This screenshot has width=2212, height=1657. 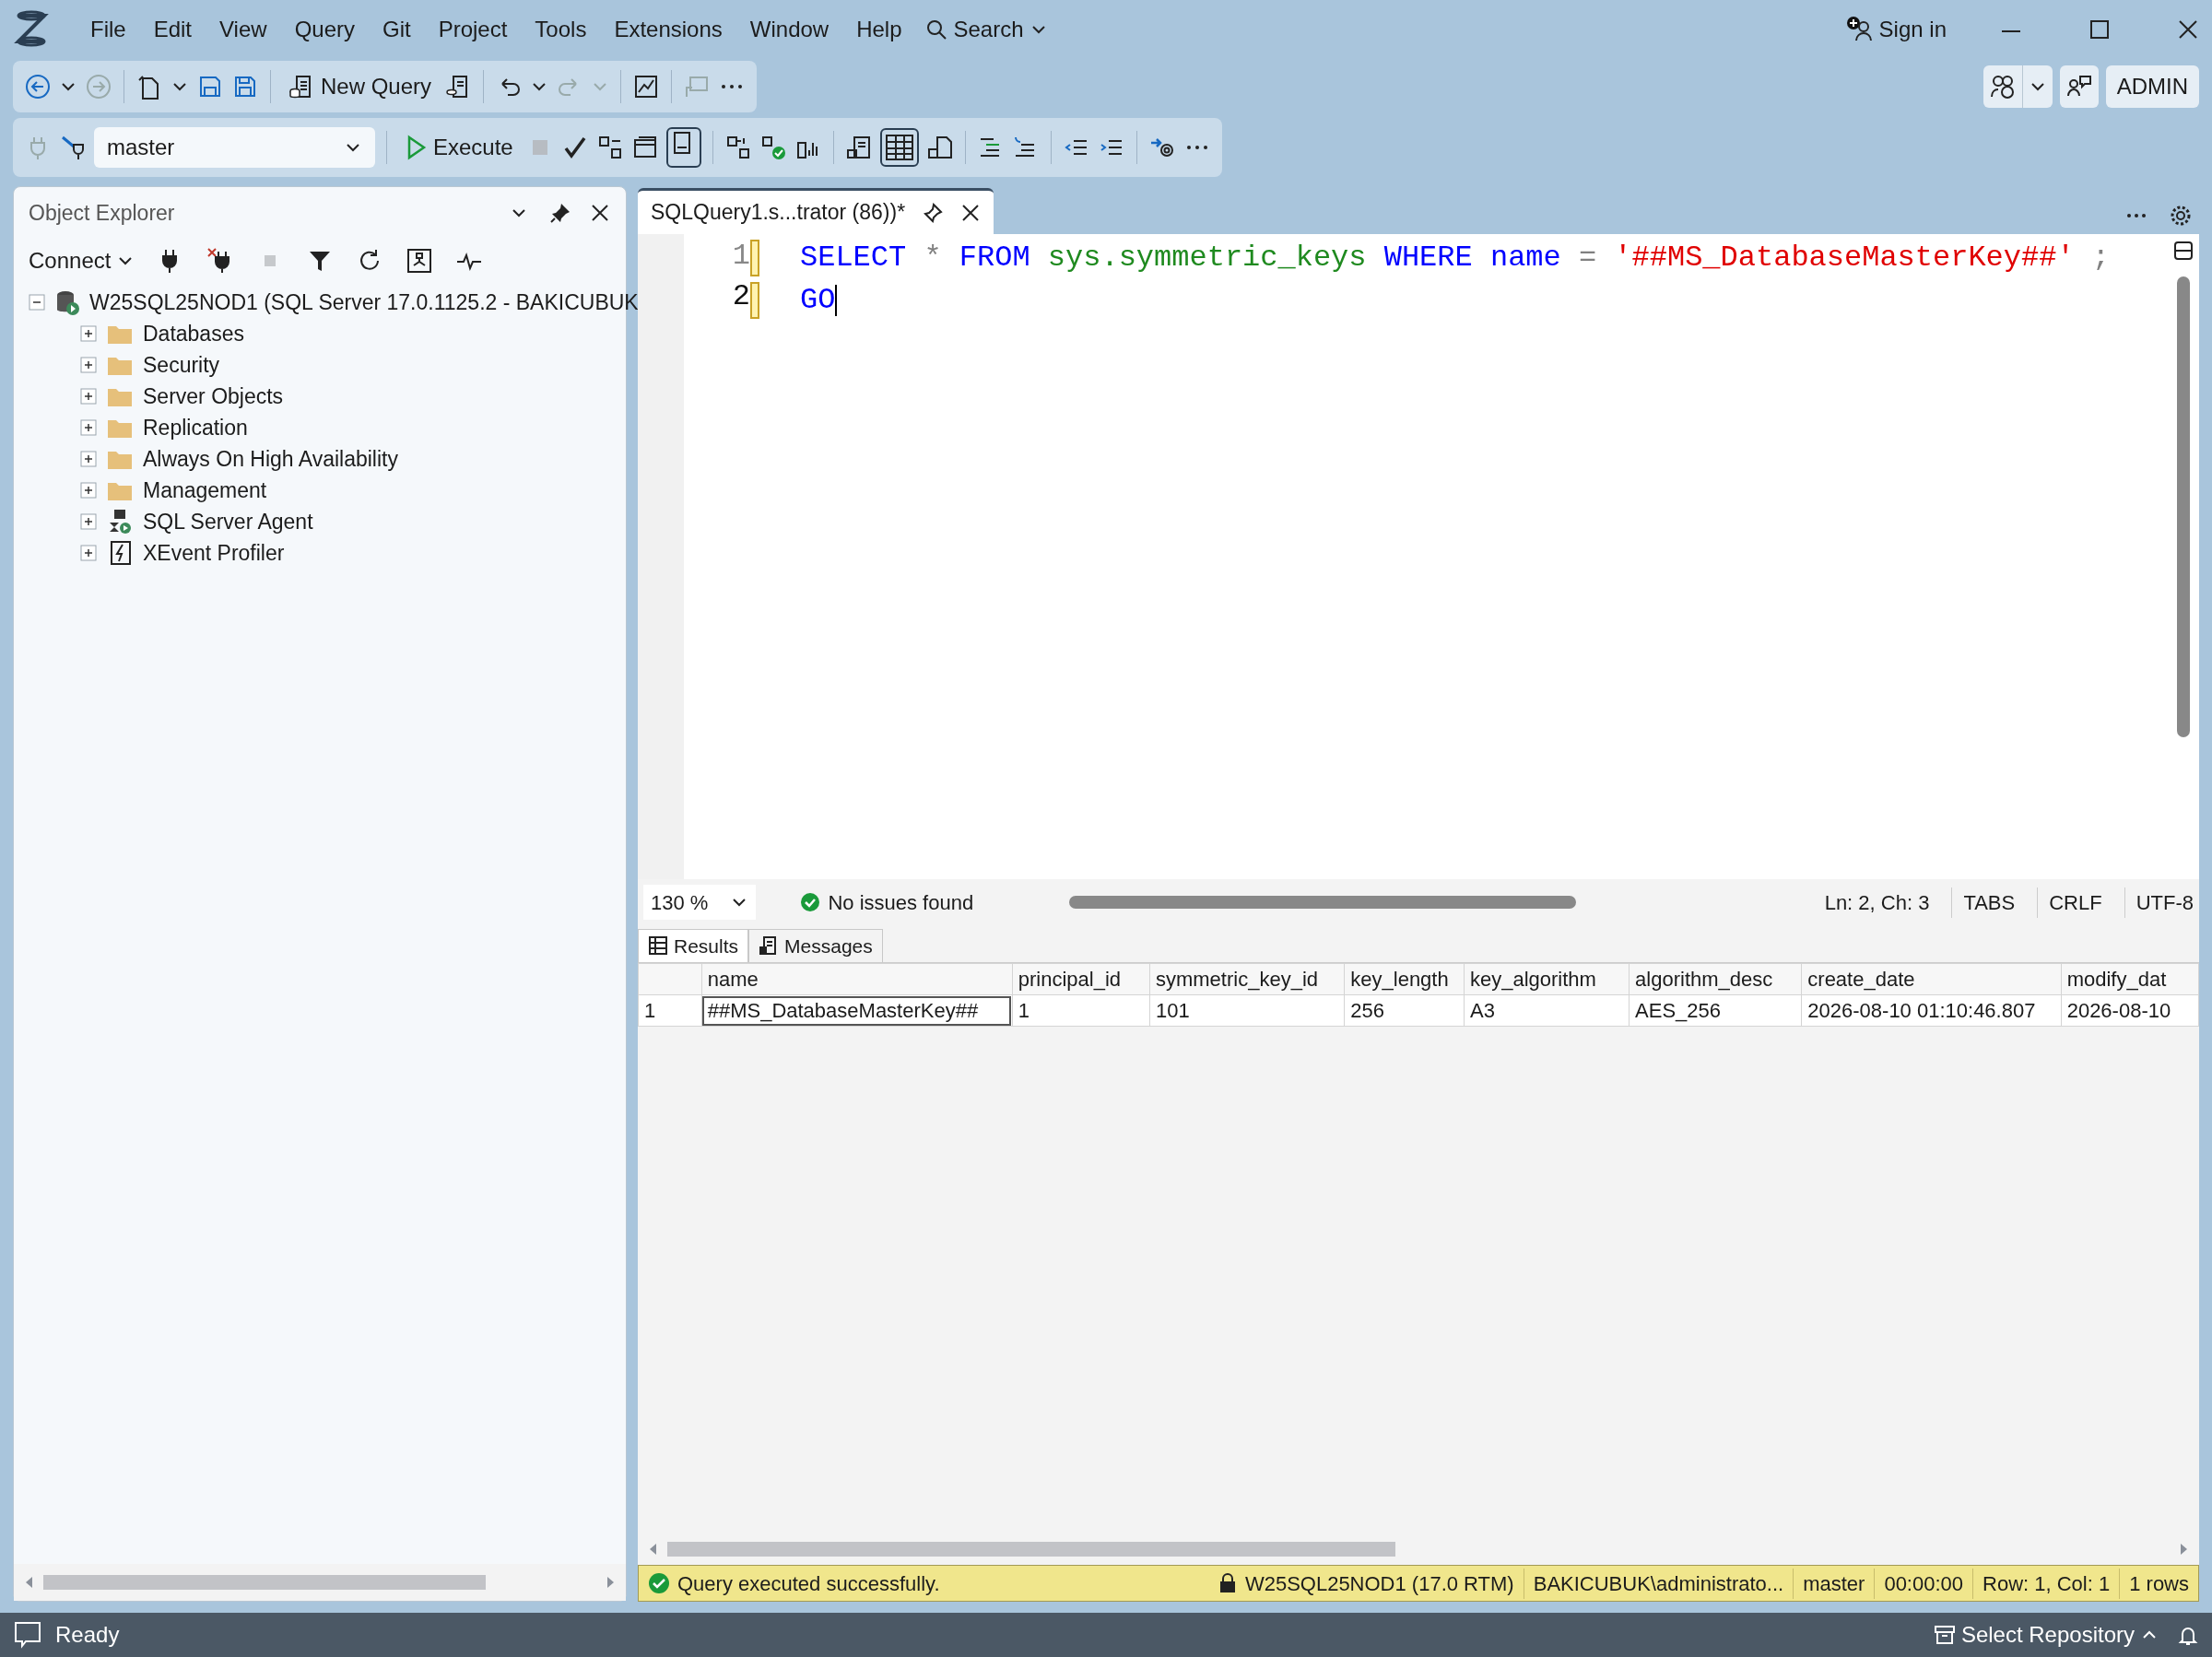 What do you see at coordinates (815, 945) in the screenshot?
I see `results-tab: Messages` at bounding box center [815, 945].